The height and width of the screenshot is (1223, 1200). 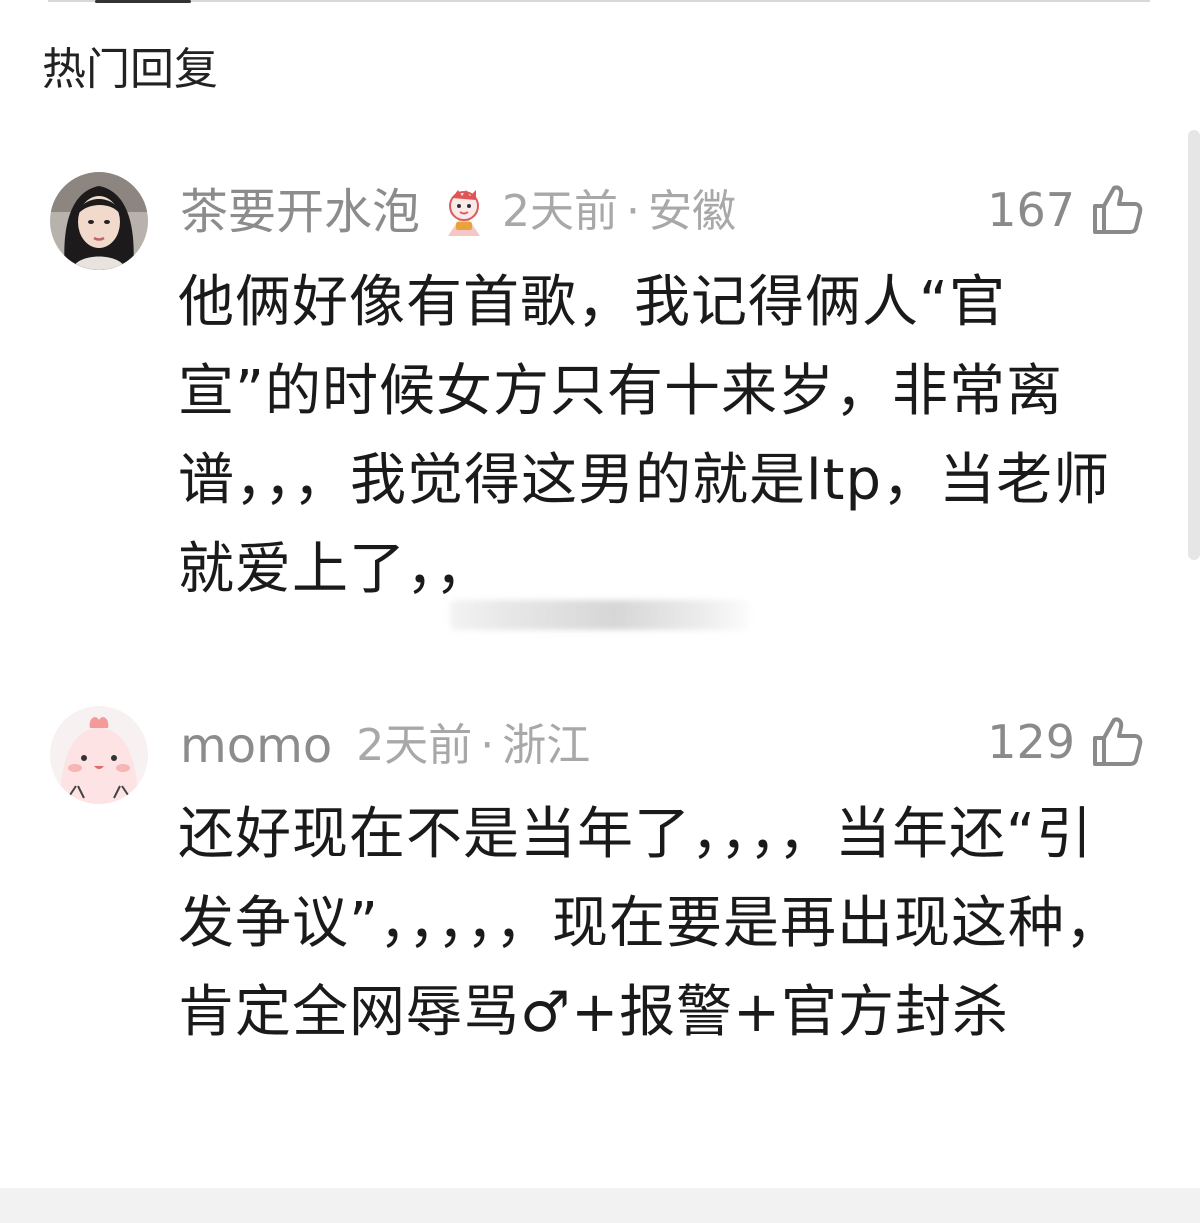 I want to click on section-title: 热门回复, so click(x=130, y=69).